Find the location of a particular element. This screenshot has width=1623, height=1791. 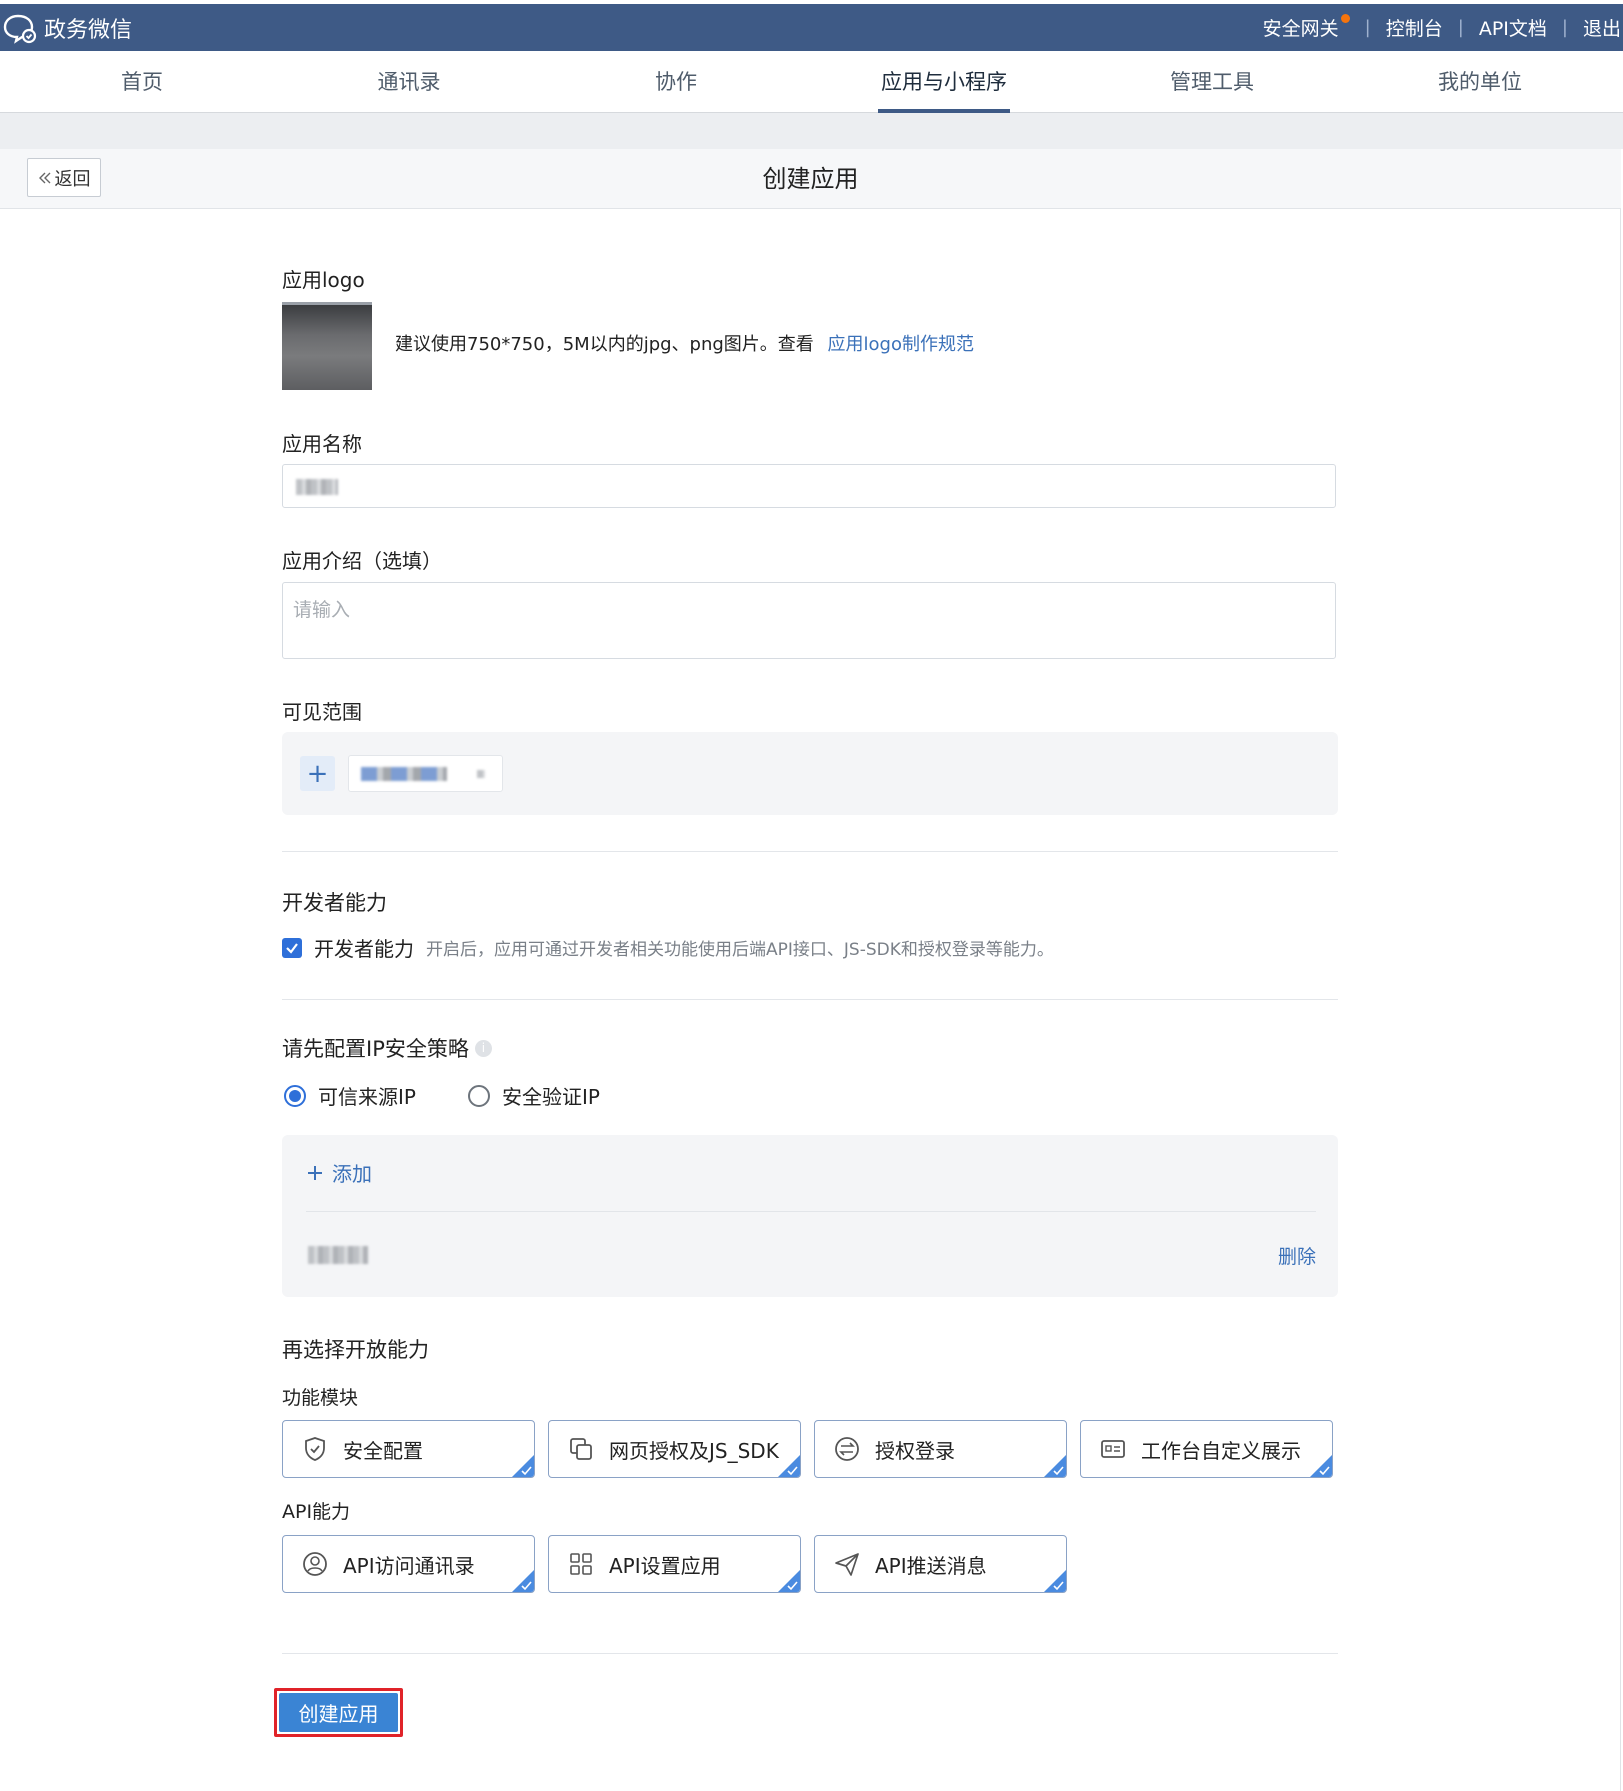

user-circle-icon is located at coordinates (315, 1564).